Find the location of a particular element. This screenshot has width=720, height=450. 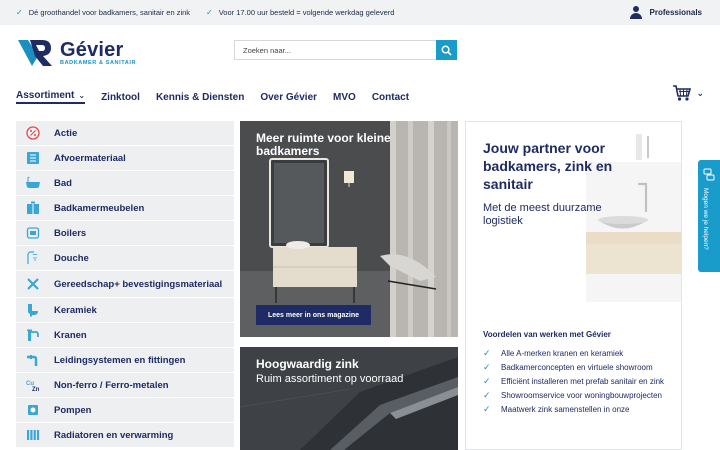

nav-item-assortiment: Assortiment ⌄ is located at coordinates (51, 97).